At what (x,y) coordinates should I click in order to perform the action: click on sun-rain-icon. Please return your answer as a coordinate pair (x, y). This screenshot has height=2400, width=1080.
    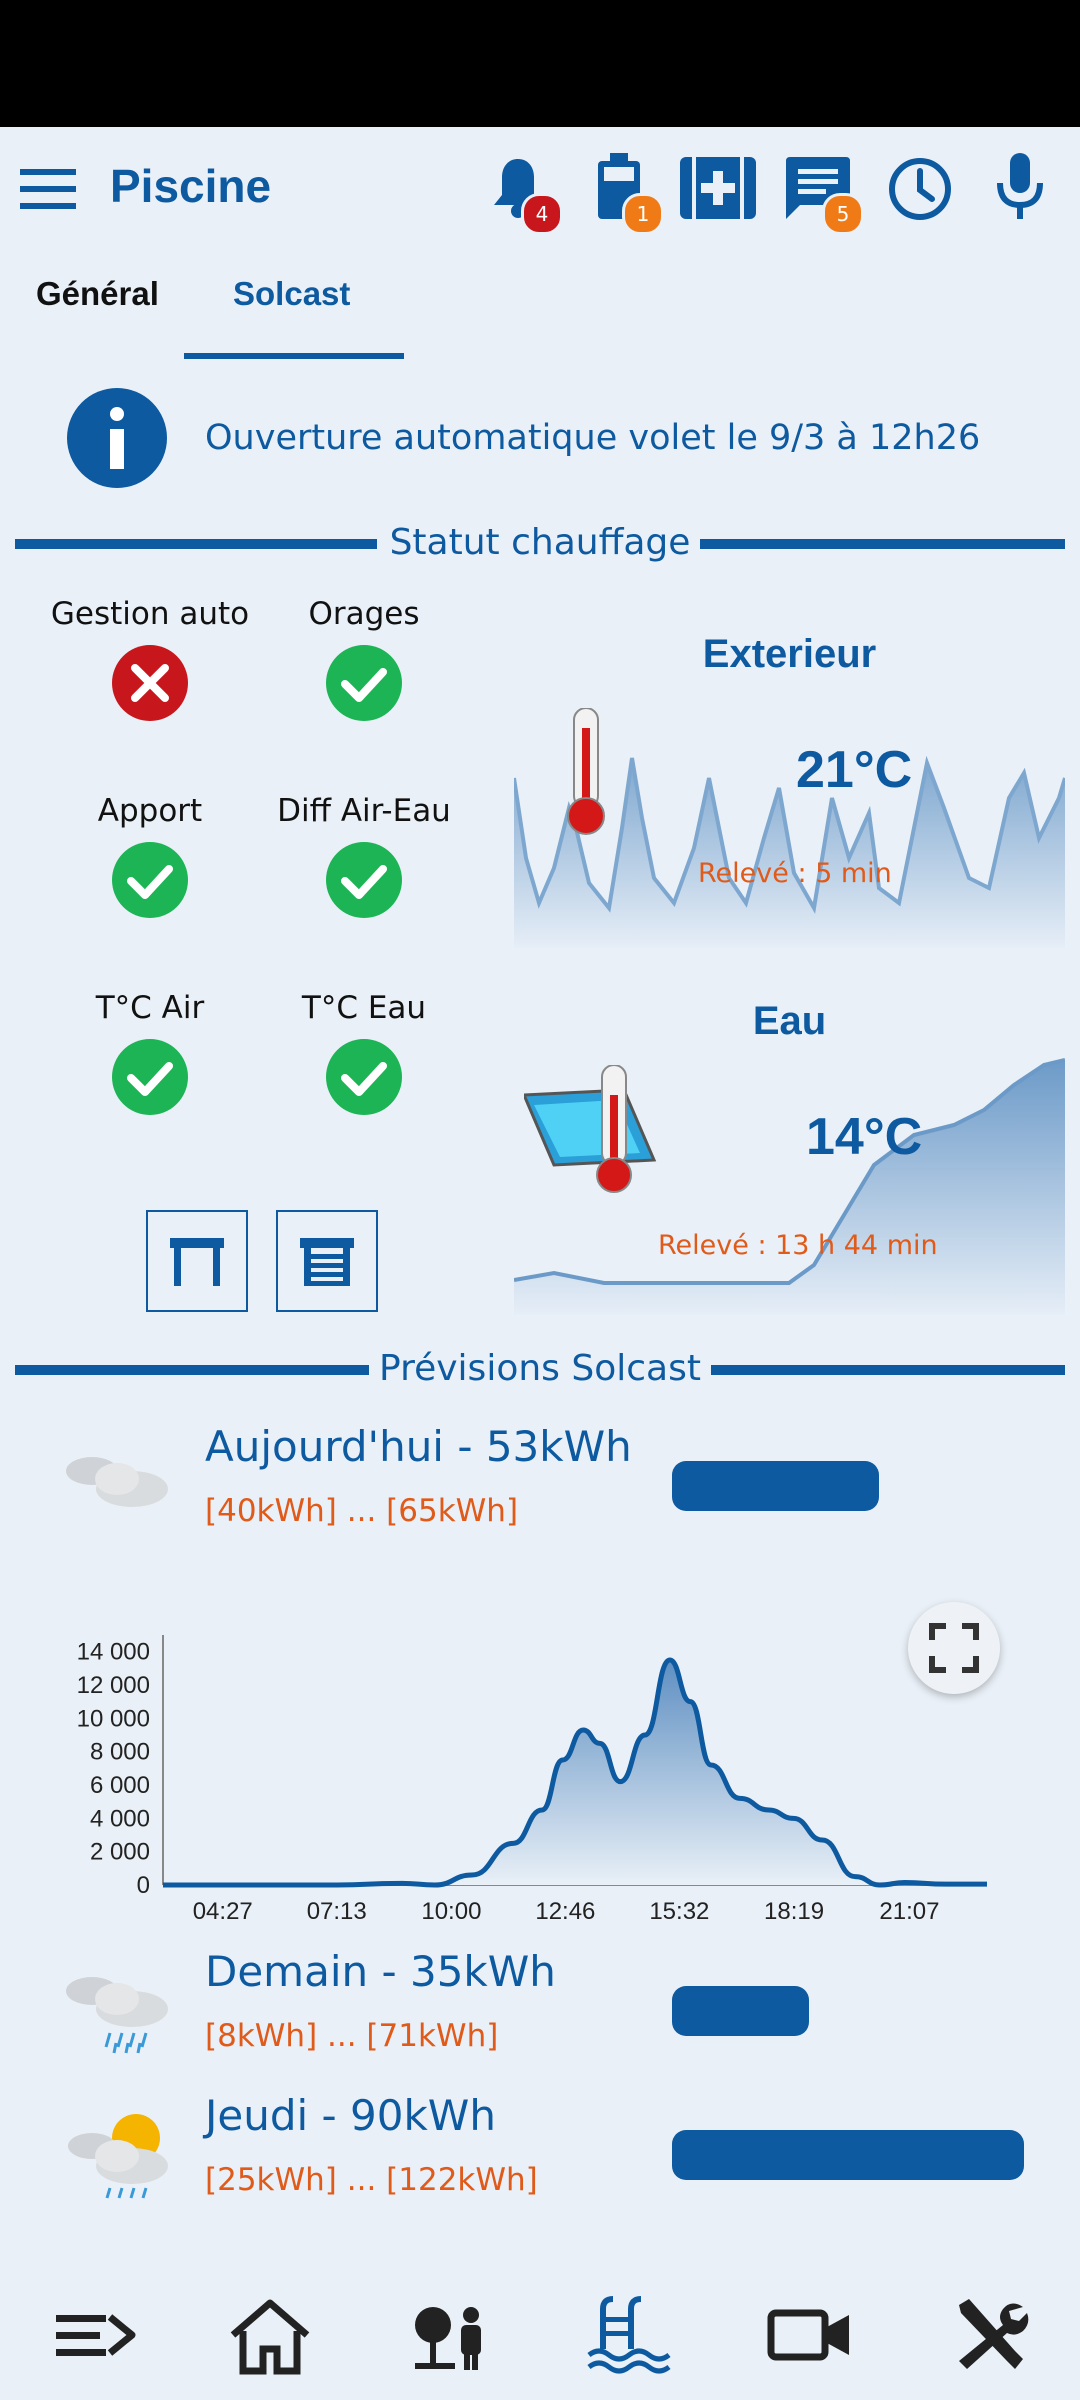
    Looking at the image, I should click on (118, 2156).